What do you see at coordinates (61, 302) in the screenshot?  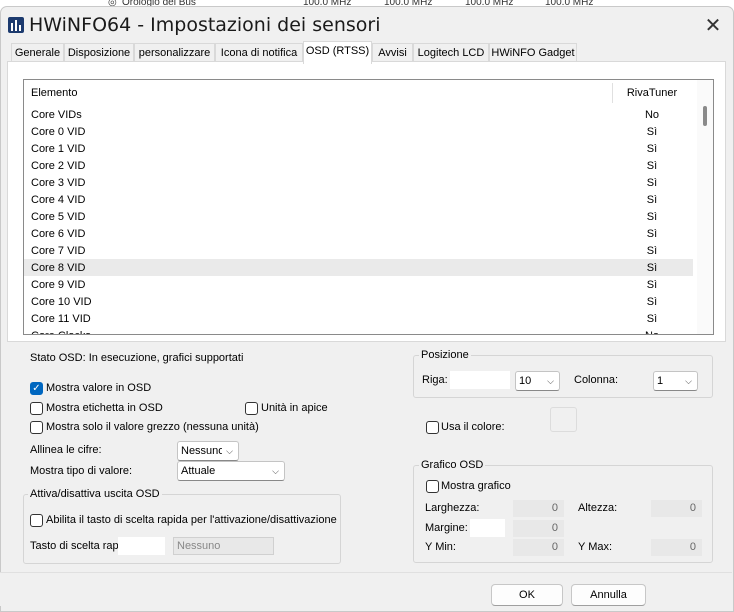 I see `list-item-name: Core 10 VID` at bounding box center [61, 302].